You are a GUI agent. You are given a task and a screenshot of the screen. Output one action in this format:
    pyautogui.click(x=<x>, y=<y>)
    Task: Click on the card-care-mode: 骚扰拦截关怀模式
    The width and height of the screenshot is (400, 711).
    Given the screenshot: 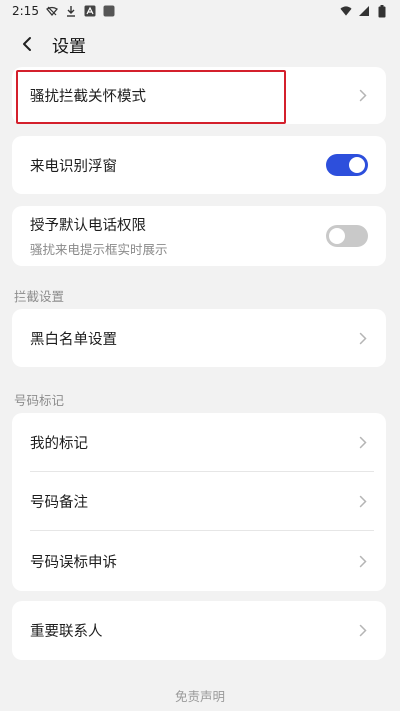 What is the action you would take?
    pyautogui.click(x=199, y=95)
    